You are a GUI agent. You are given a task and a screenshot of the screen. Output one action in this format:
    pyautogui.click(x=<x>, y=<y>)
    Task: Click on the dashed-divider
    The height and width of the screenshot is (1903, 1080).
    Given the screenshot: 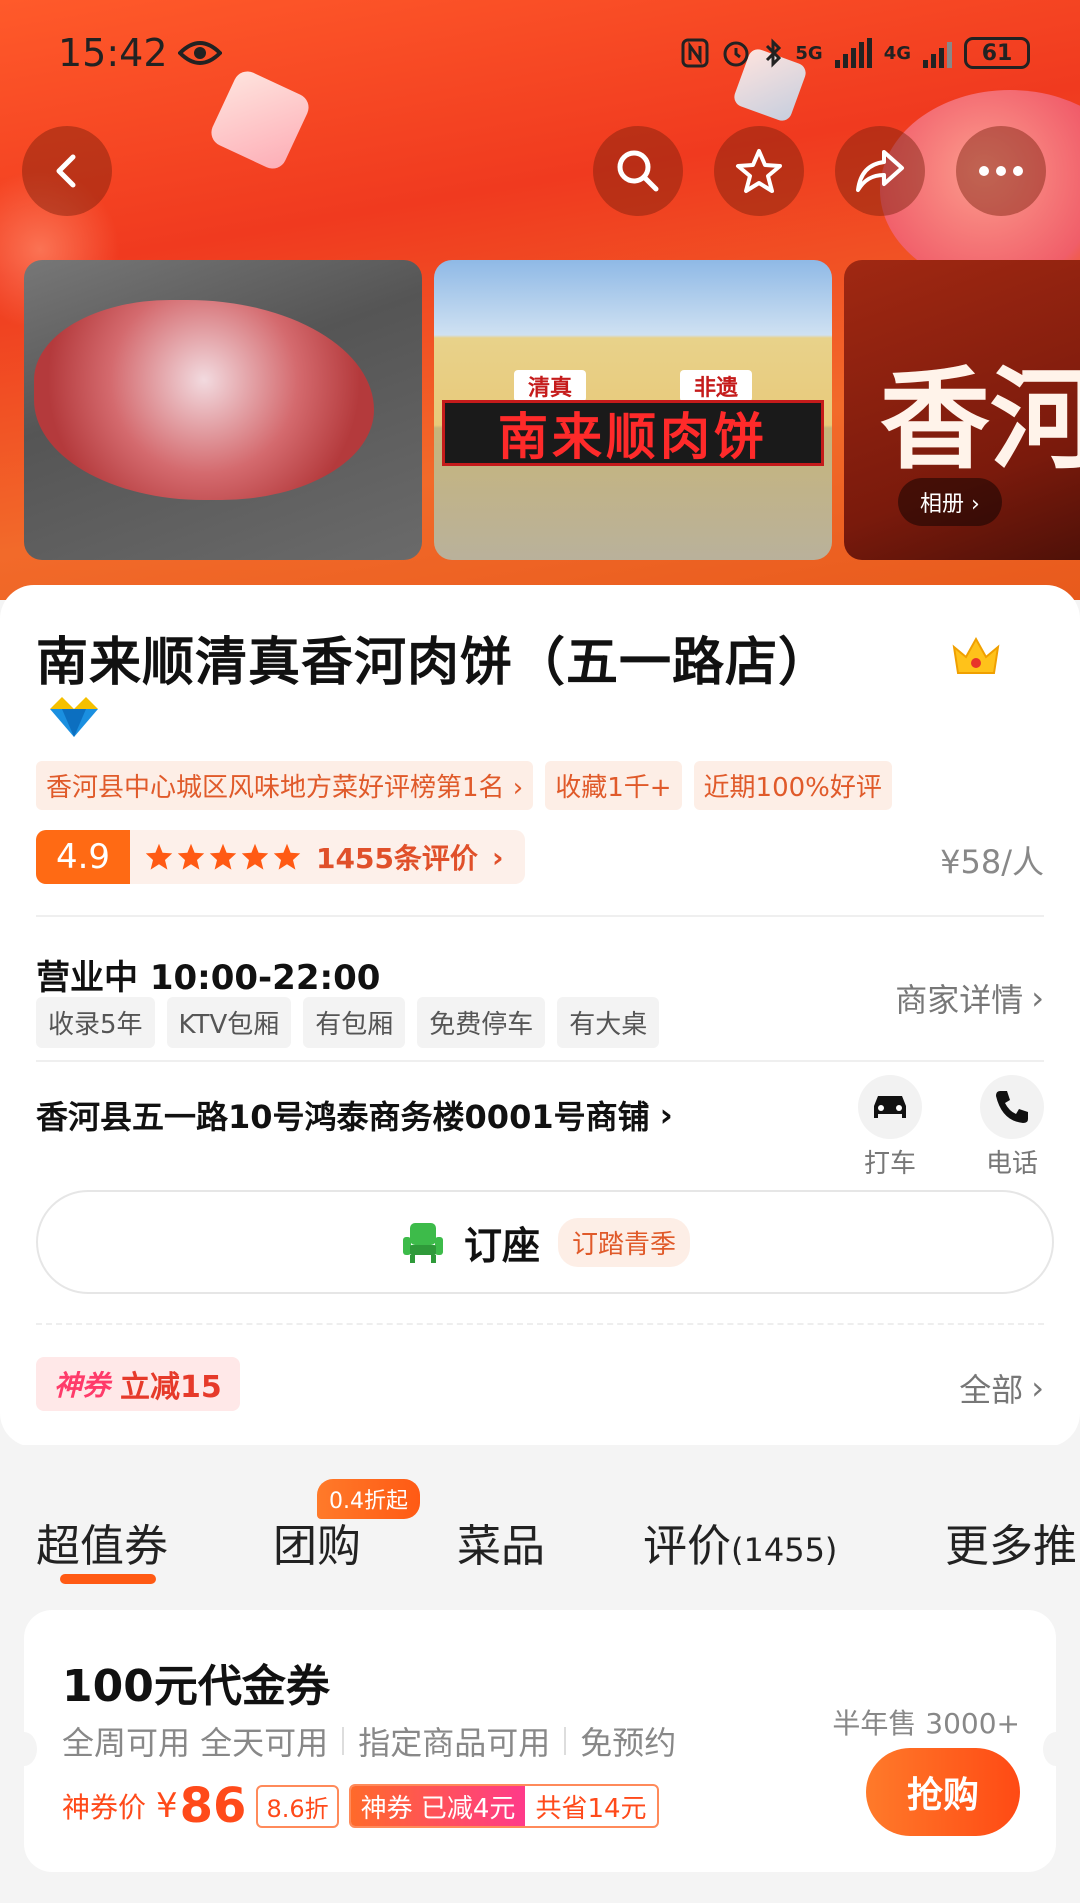 What is the action you would take?
    pyautogui.click(x=540, y=1324)
    